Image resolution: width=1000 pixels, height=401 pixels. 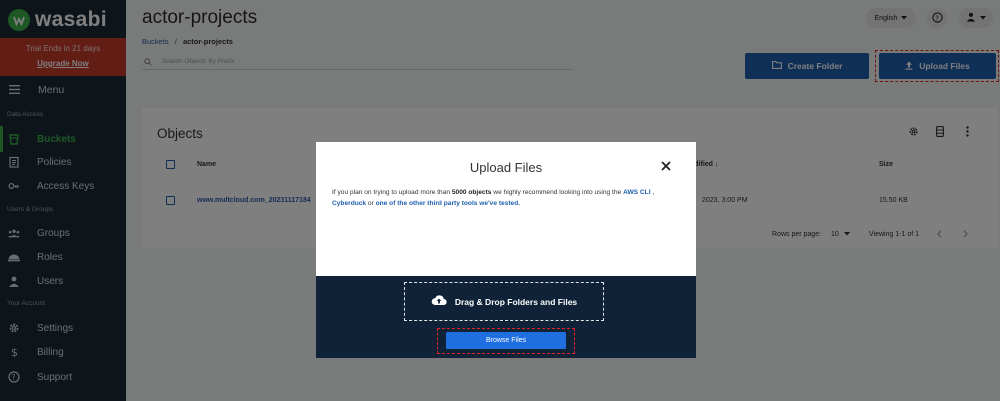 I want to click on close-icon, so click(x=666, y=167).